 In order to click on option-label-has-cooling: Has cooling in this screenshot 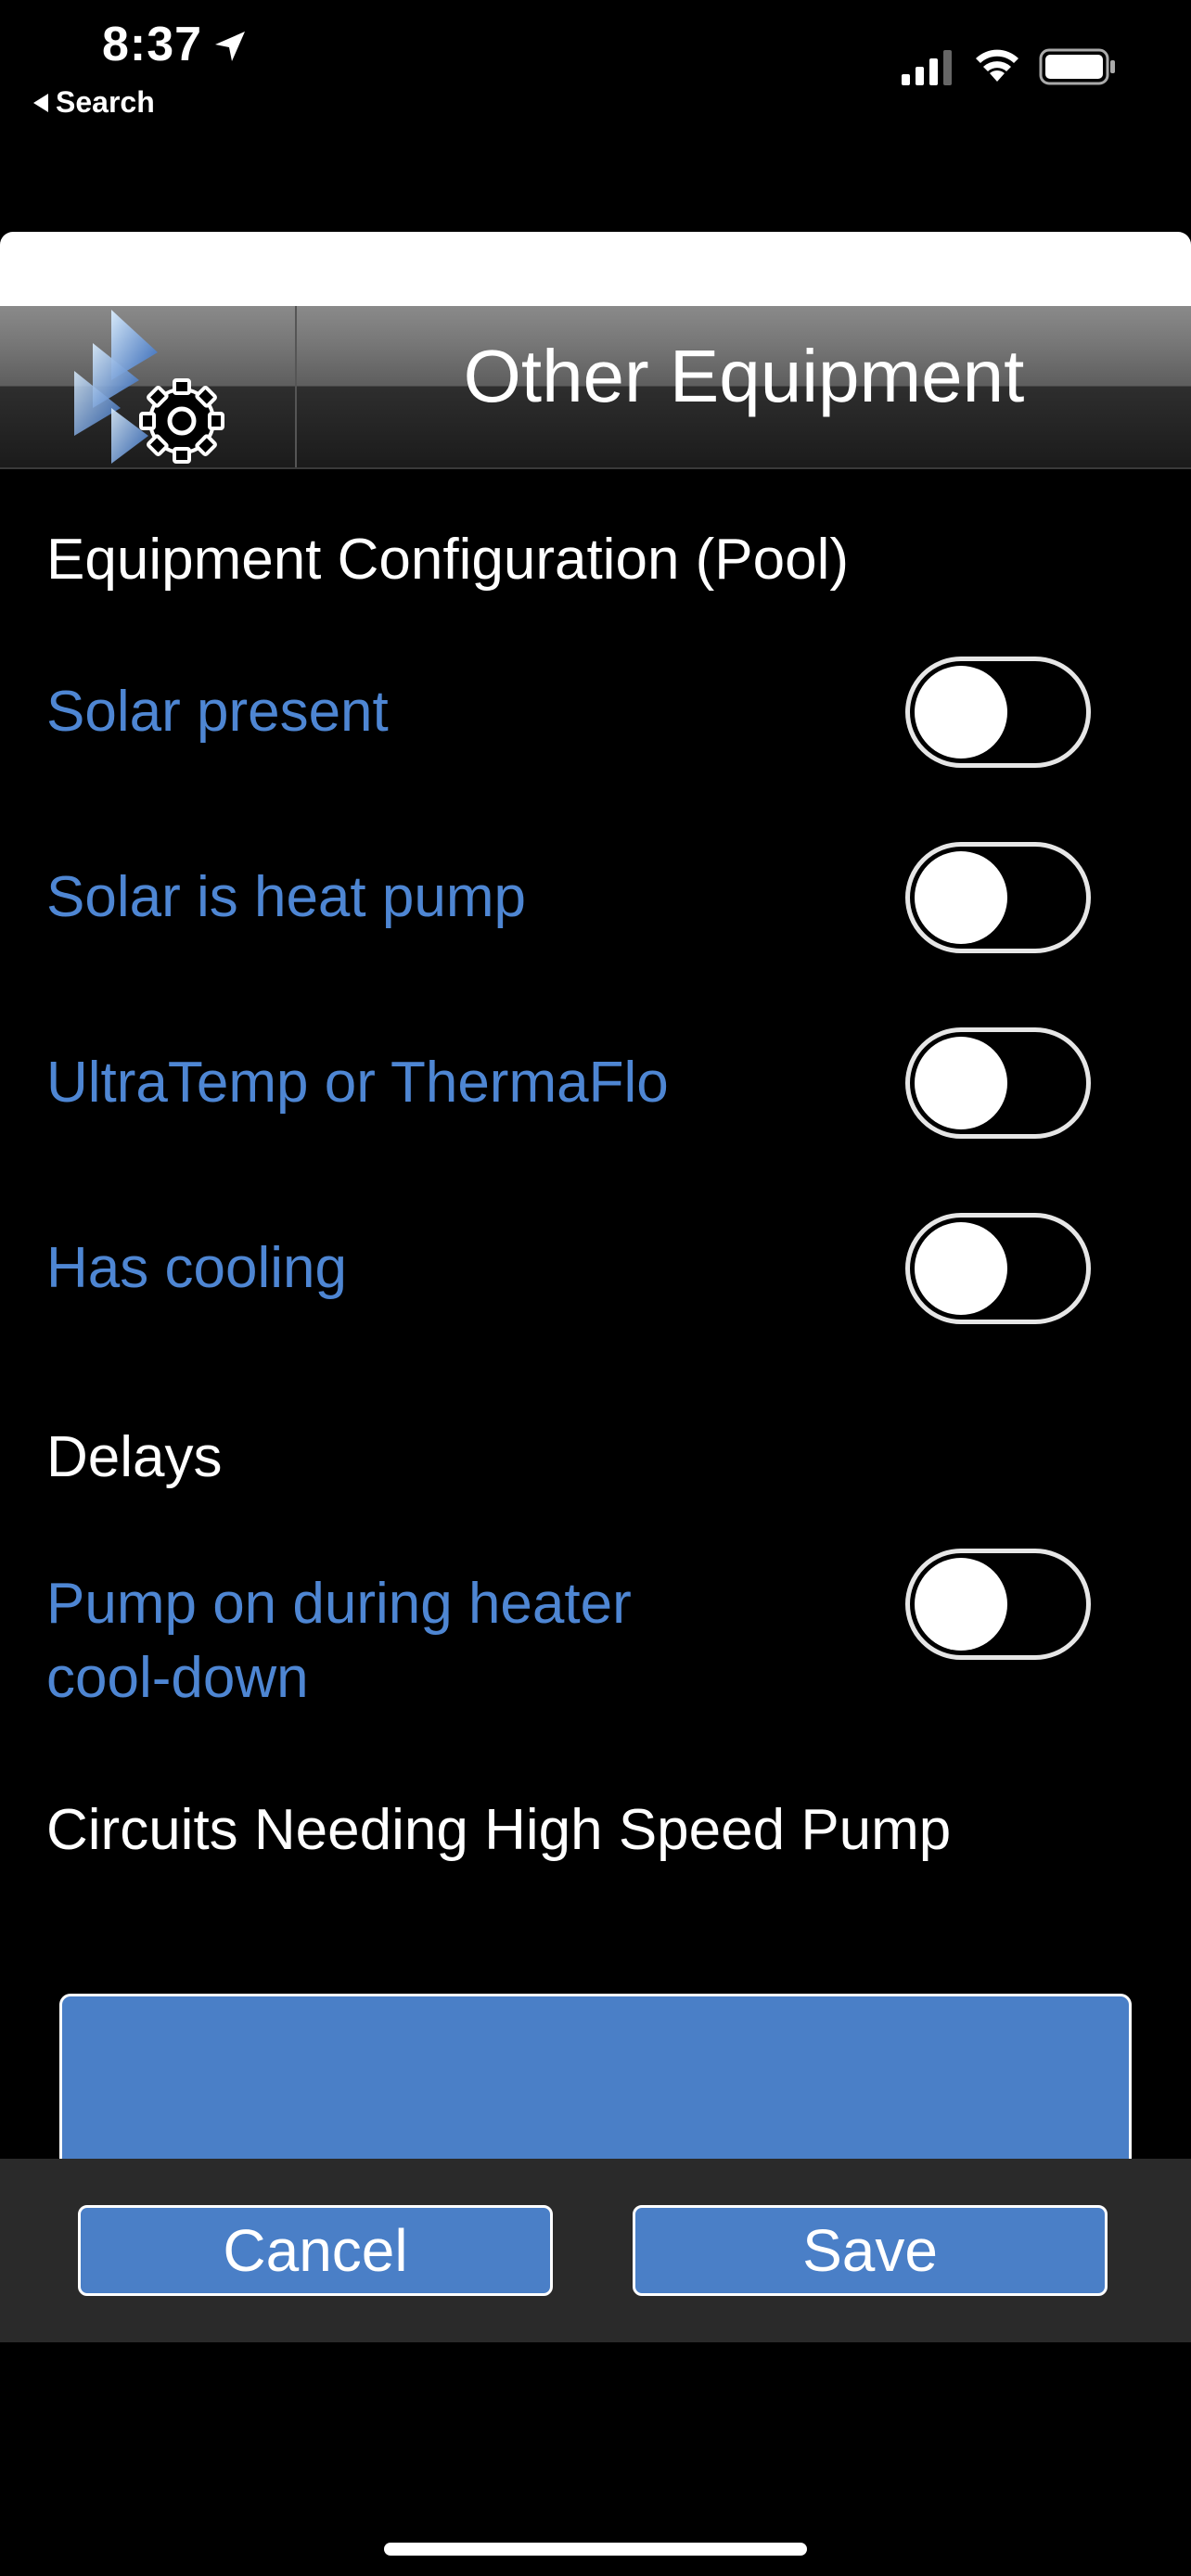, I will do `click(196, 1268)`.